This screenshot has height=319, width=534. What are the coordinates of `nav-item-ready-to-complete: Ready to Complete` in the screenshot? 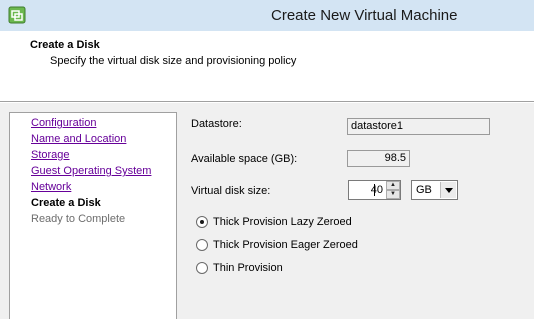 It's located at (78, 219).